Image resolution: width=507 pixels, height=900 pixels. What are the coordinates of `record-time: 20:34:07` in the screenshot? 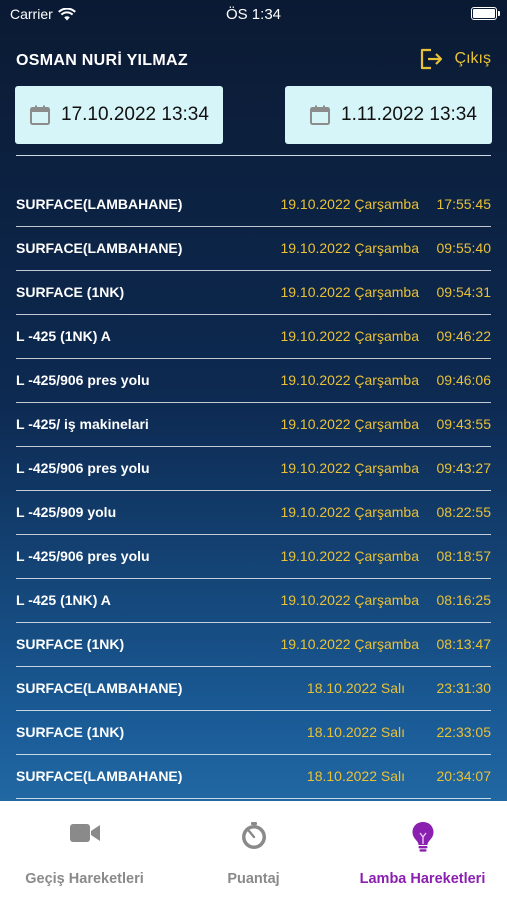 It's located at (464, 776).